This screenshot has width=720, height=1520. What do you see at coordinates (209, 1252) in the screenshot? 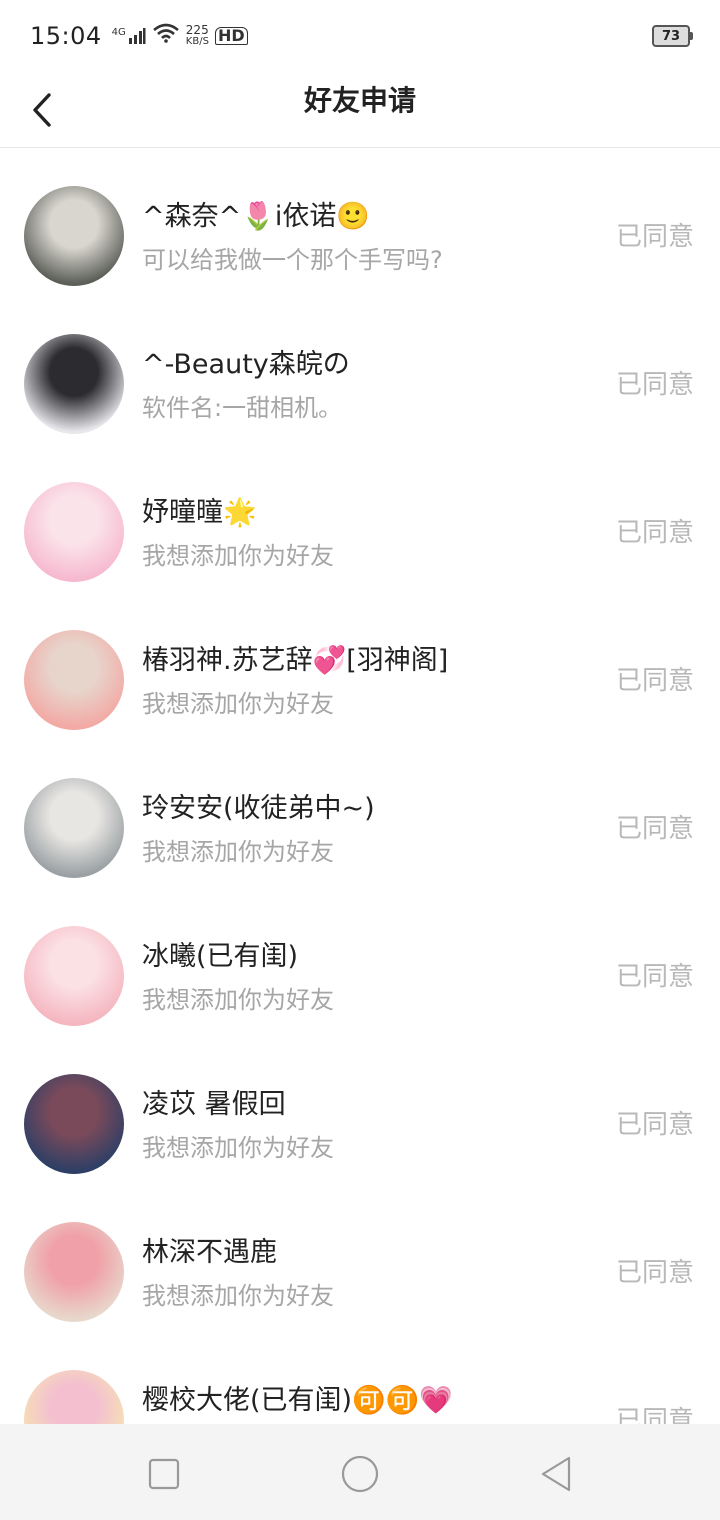
I see `requester-name: 林深不遇鹿` at bounding box center [209, 1252].